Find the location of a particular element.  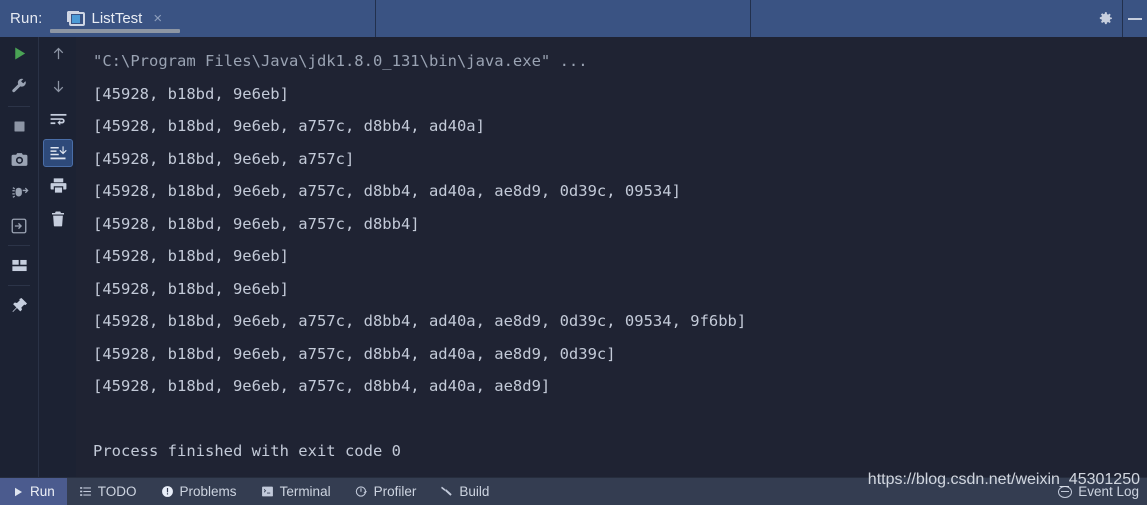

event-log-label: Event Log is located at coordinates (1108, 491).